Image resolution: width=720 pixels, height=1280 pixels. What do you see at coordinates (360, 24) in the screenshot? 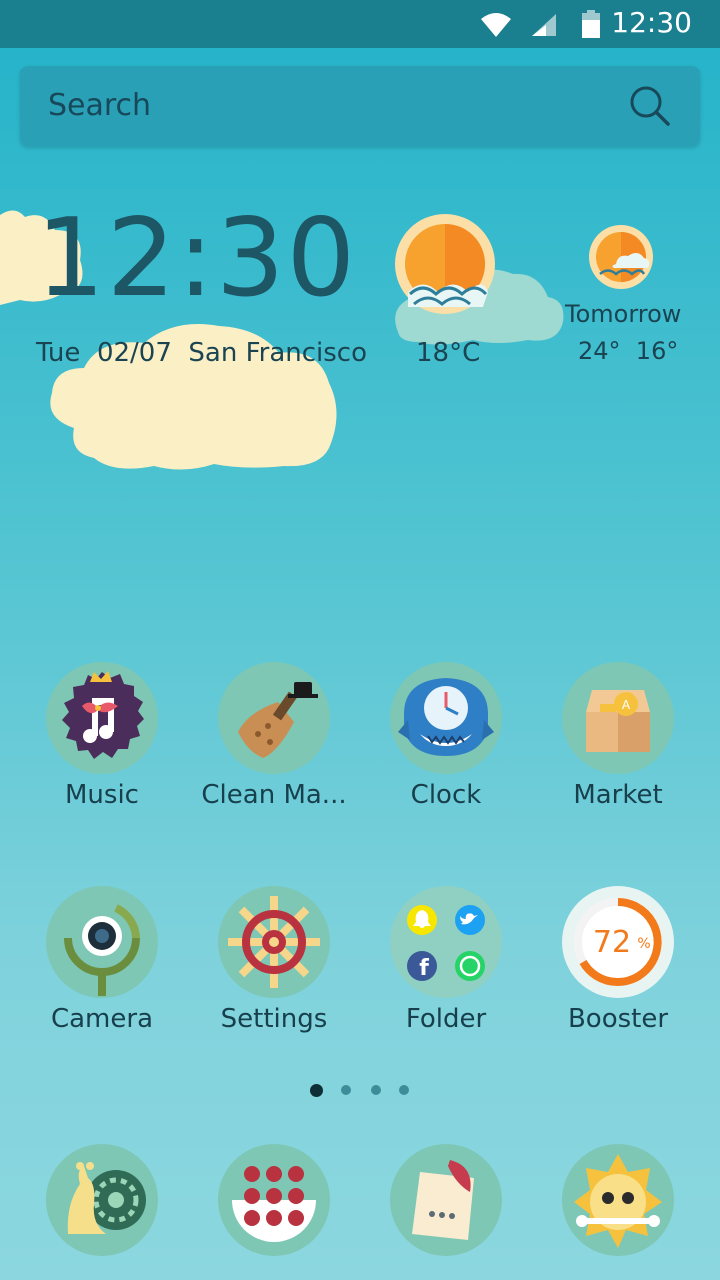
I see `status-bar: 12:30` at bounding box center [360, 24].